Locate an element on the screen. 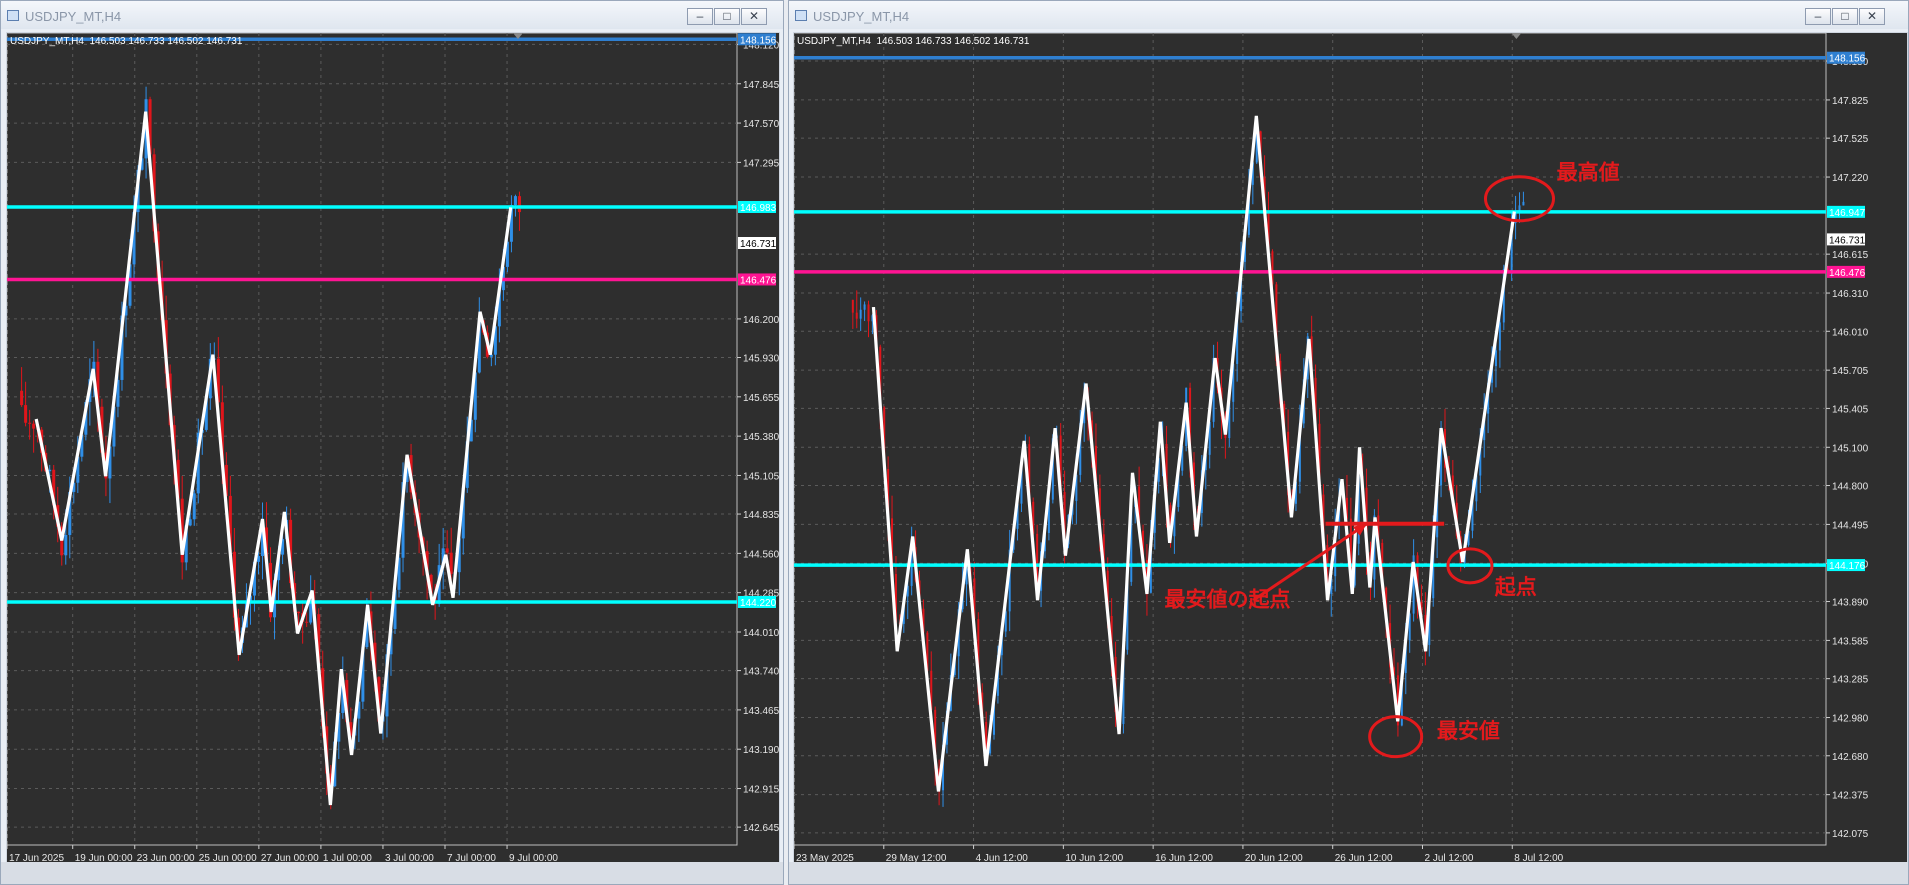 This screenshot has width=1909, height=885. price-tag-label: 146.947 is located at coordinates (1847, 213).